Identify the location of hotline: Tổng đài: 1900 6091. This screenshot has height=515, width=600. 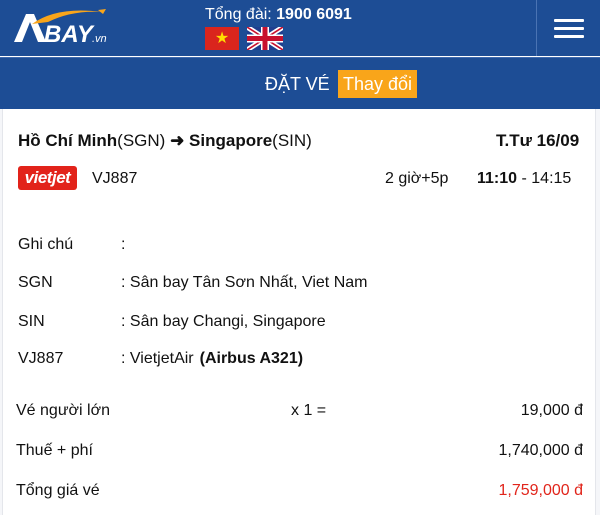
(278, 15).